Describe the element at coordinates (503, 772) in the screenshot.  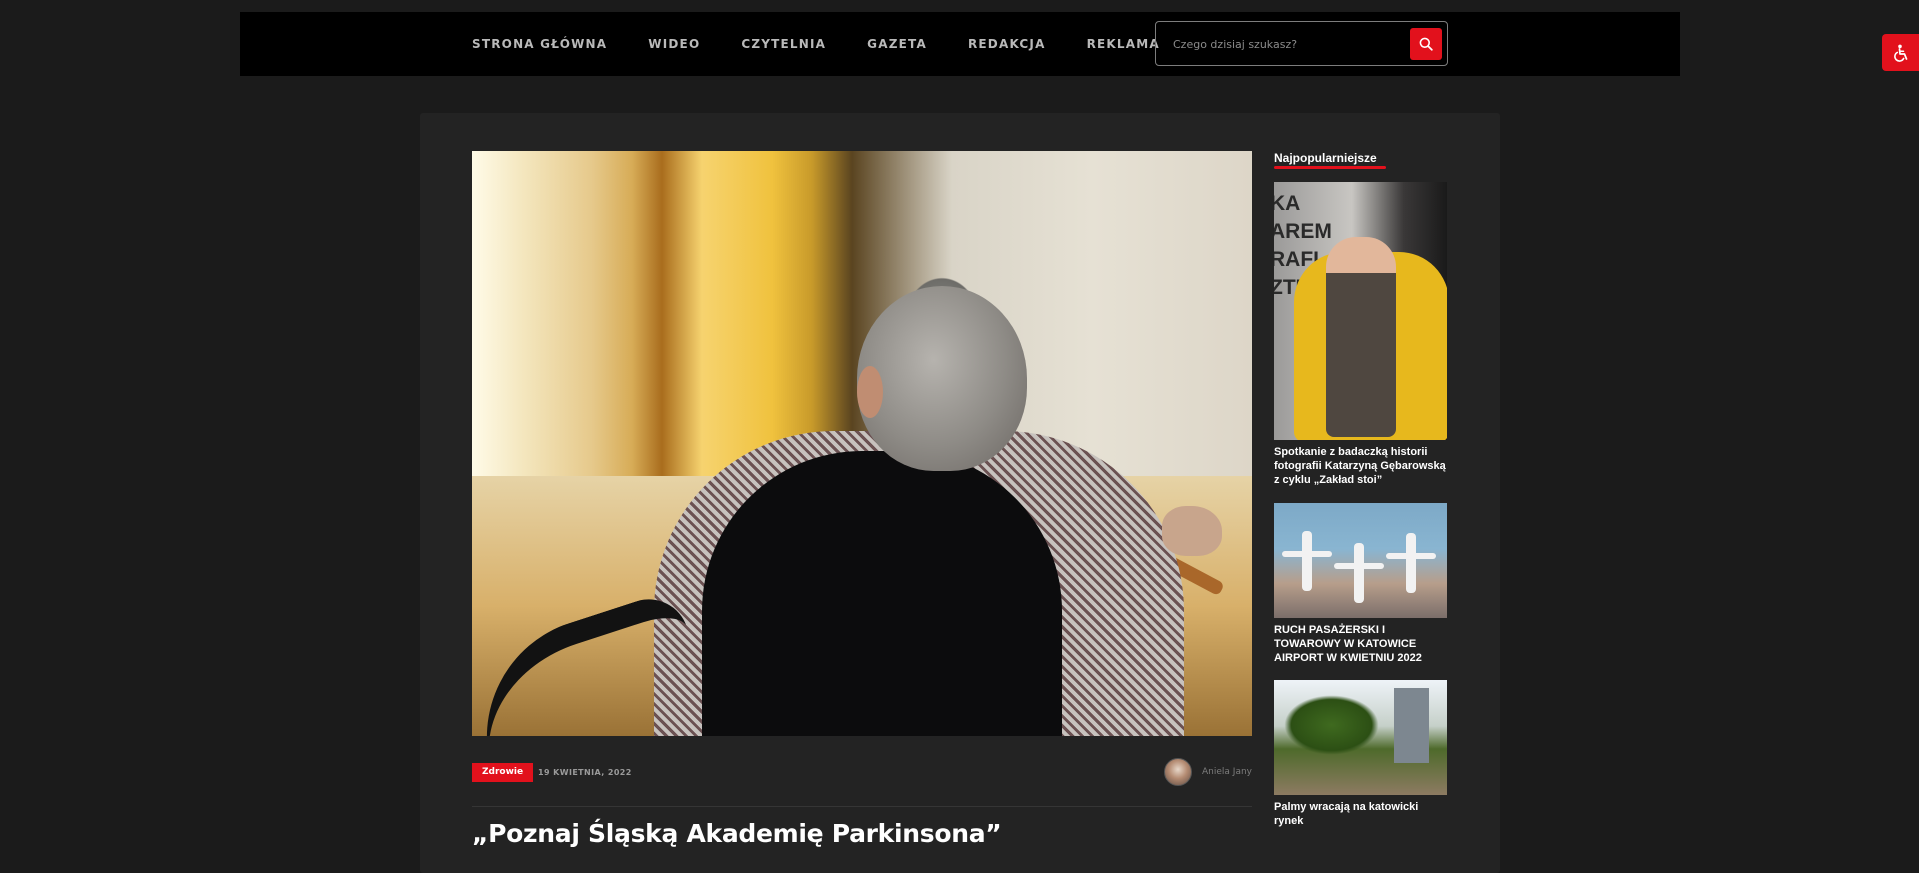
I see `category-badge: Zdrowie` at that location.